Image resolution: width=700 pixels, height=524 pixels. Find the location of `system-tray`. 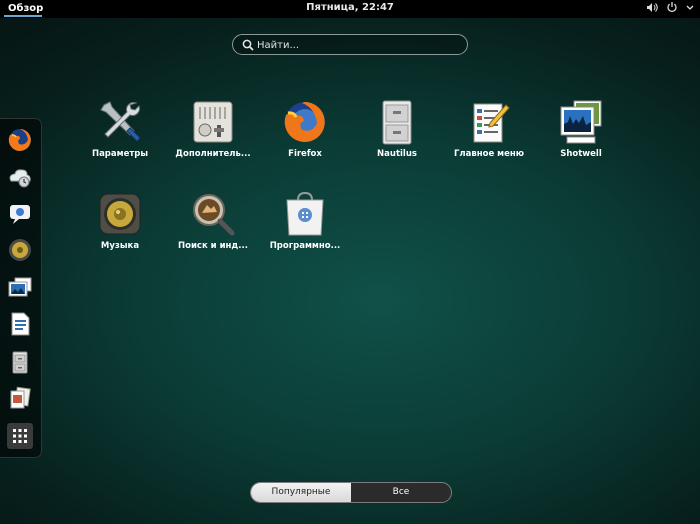

system-tray is located at coordinates (670, 8).